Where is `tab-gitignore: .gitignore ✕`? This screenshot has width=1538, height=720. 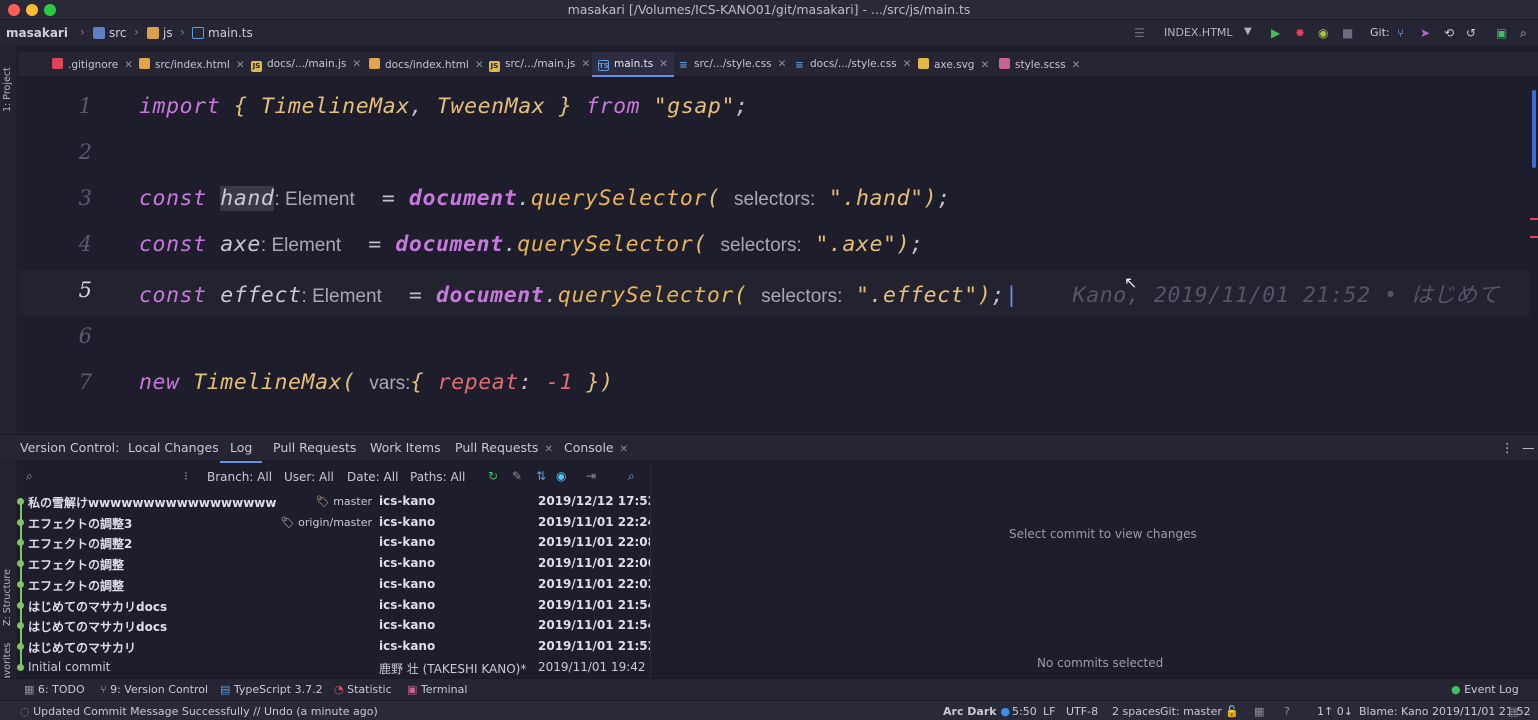 tab-gitignore: .gitignore ✕ is located at coordinates (92, 64).